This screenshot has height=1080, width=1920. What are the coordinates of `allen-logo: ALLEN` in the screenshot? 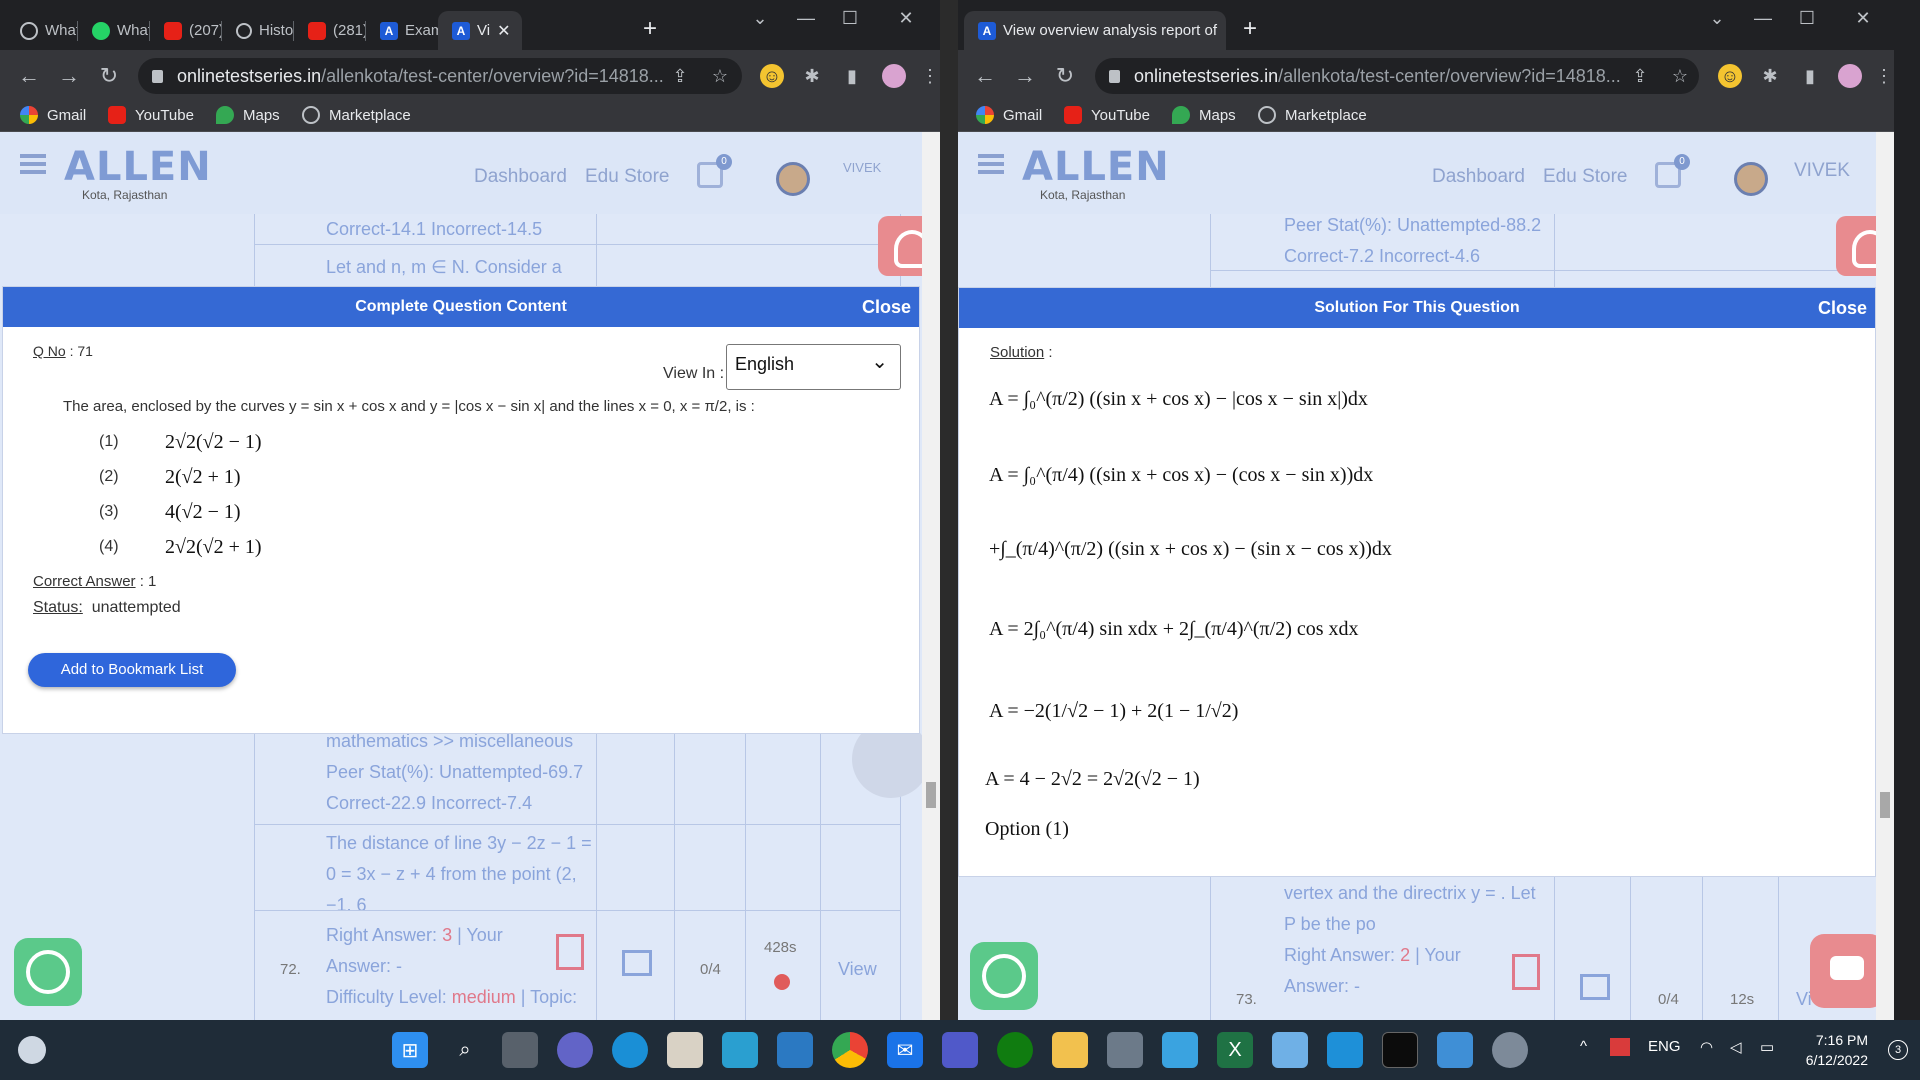 It's located at (138, 167).